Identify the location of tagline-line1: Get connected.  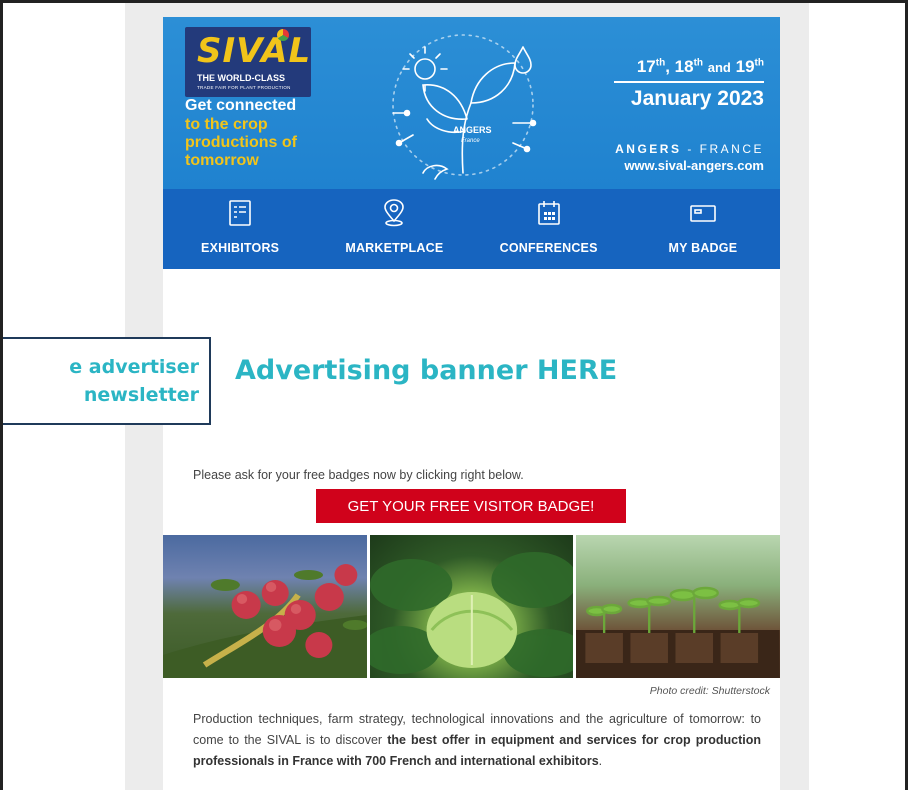
(241, 105).